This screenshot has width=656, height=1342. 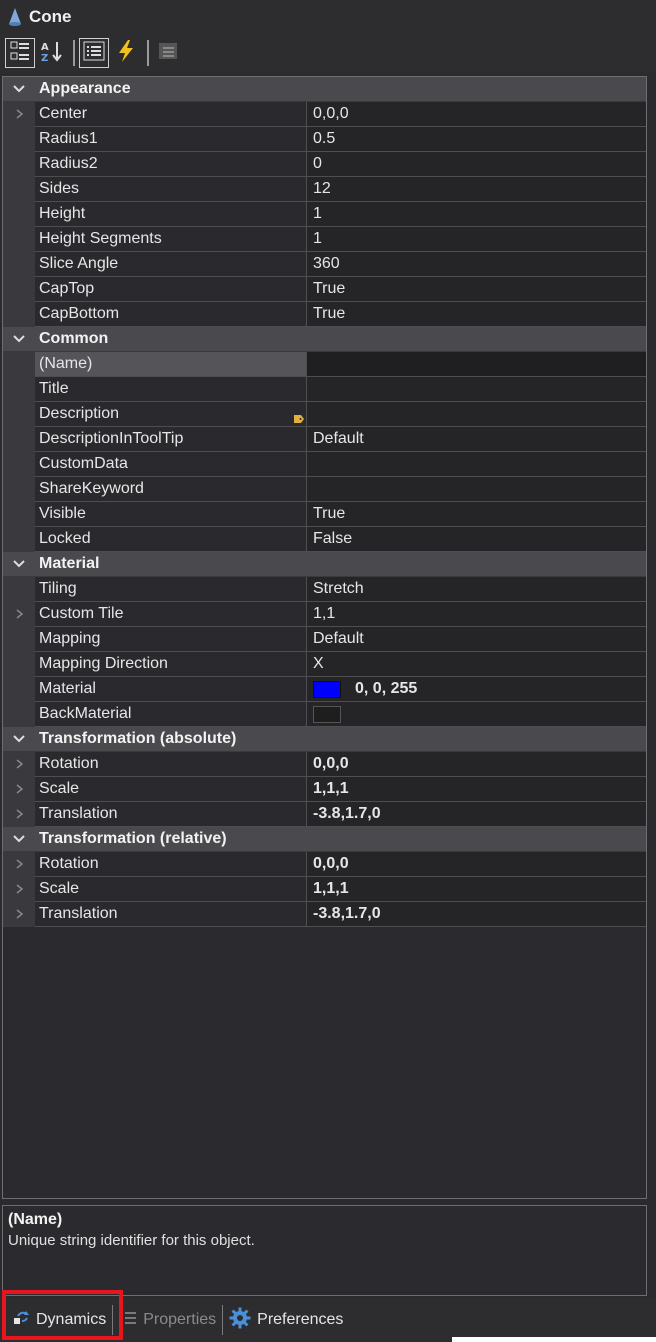 What do you see at coordinates (324, 839) in the screenshot?
I see `category-transformation-relative: Transformation (relative)` at bounding box center [324, 839].